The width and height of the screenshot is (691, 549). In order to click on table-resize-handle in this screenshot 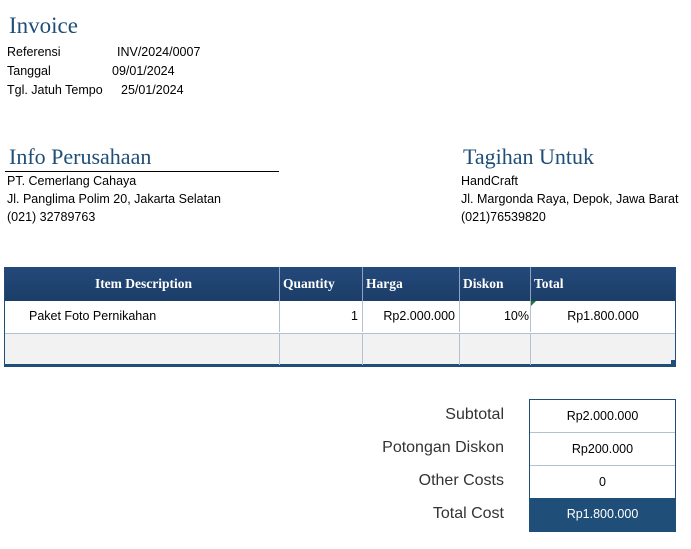, I will do `click(673, 362)`.